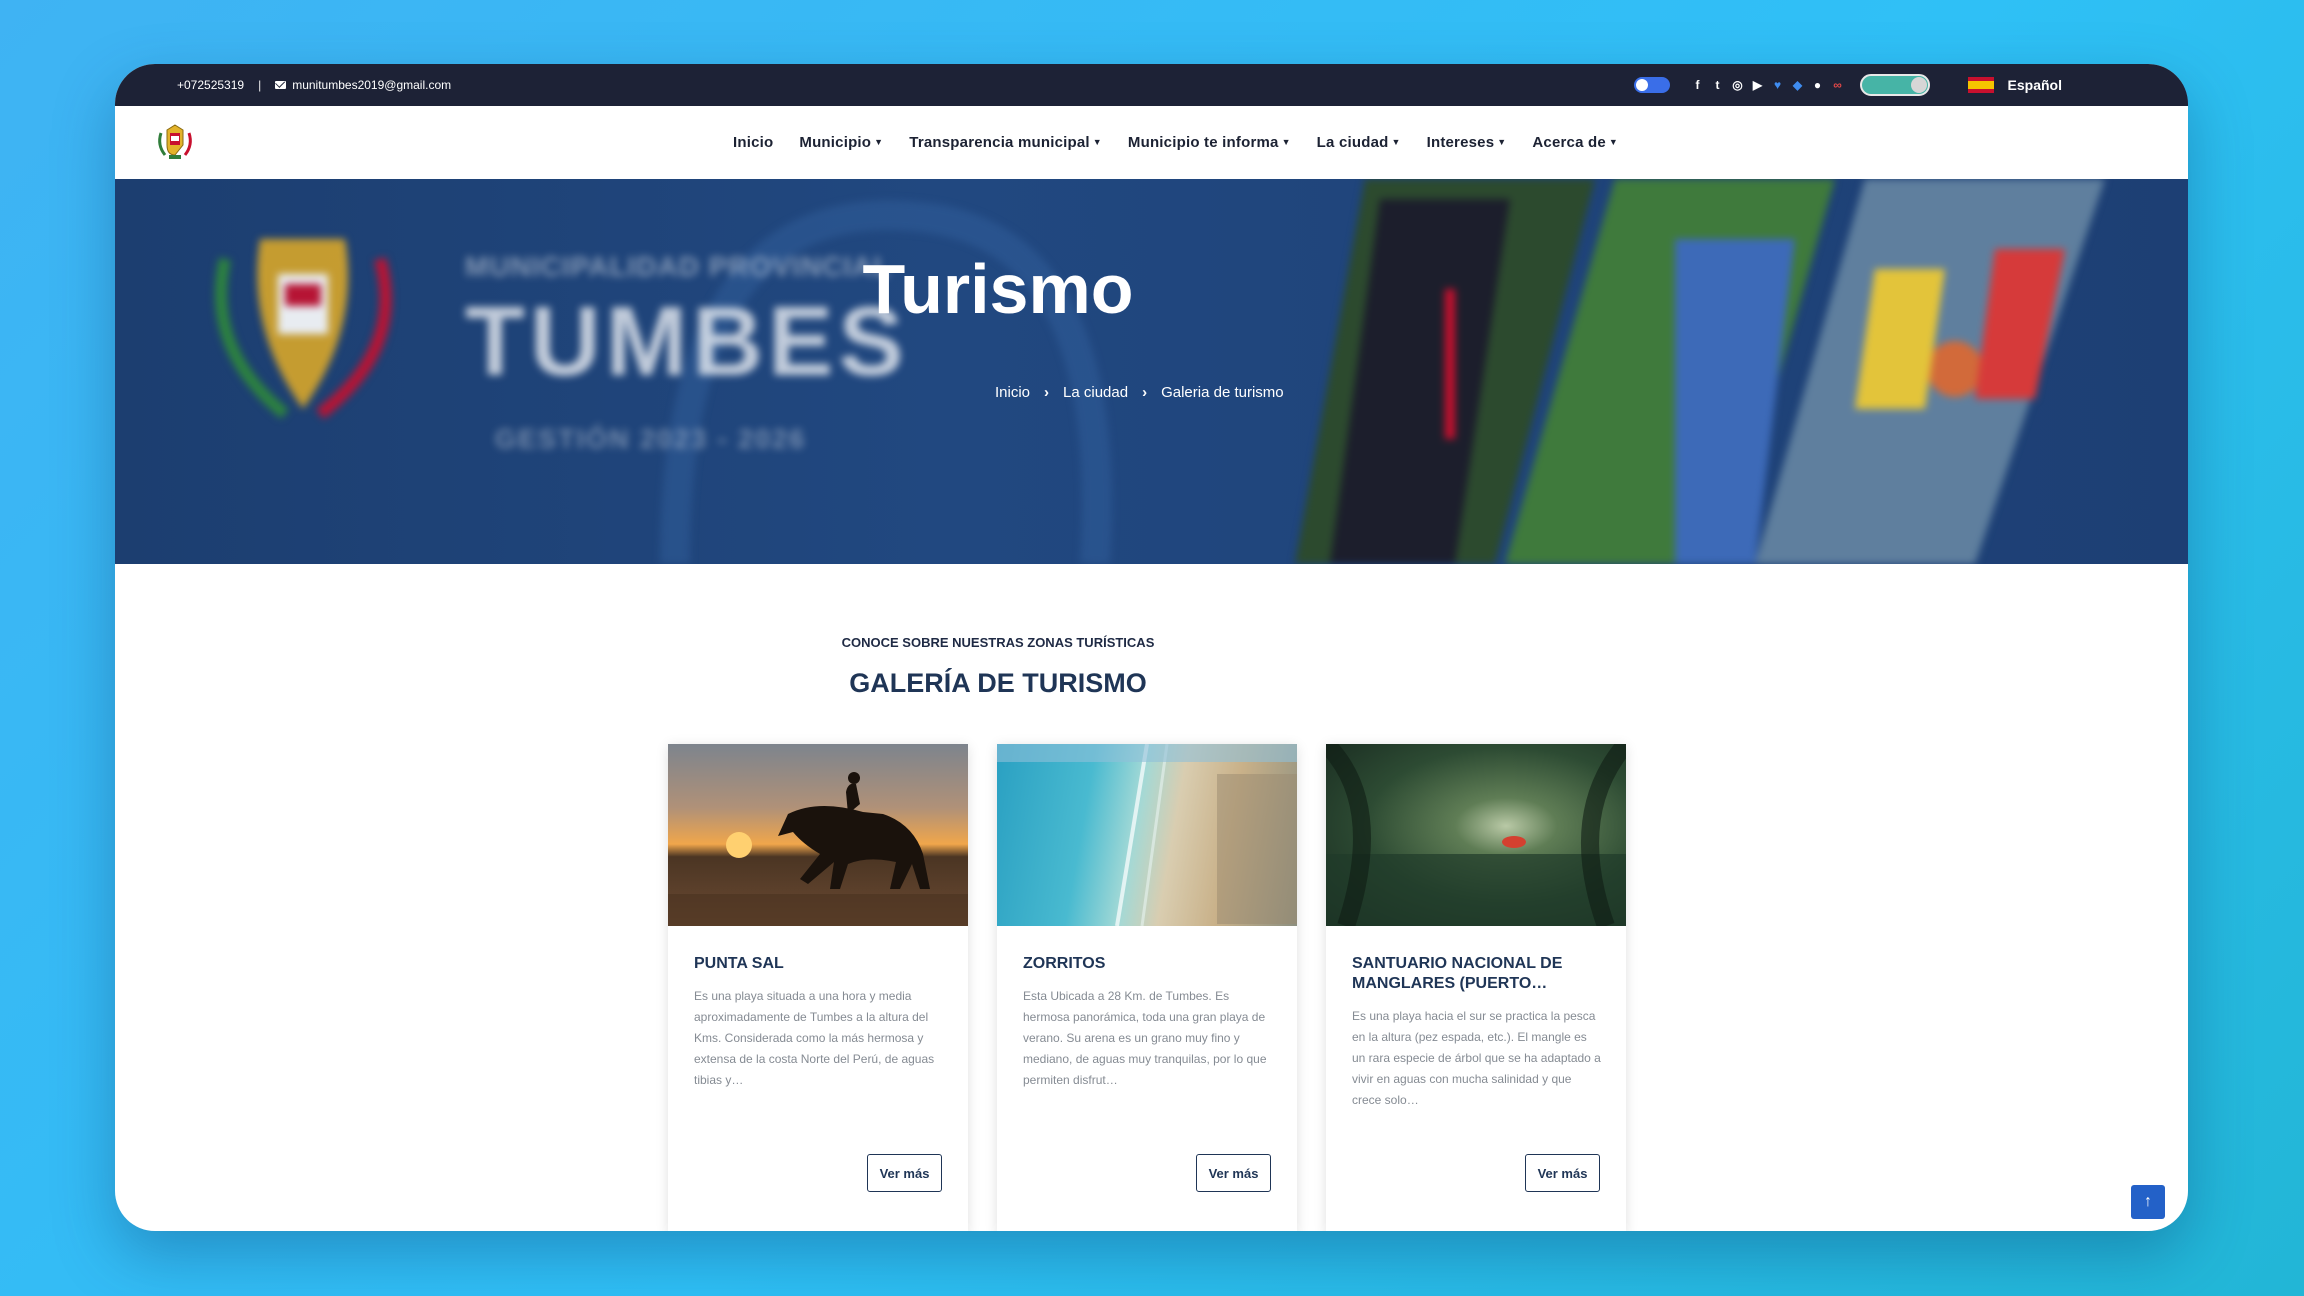 The height and width of the screenshot is (1296, 2304). I want to click on youtube-icon: ▶, so click(1758, 85).